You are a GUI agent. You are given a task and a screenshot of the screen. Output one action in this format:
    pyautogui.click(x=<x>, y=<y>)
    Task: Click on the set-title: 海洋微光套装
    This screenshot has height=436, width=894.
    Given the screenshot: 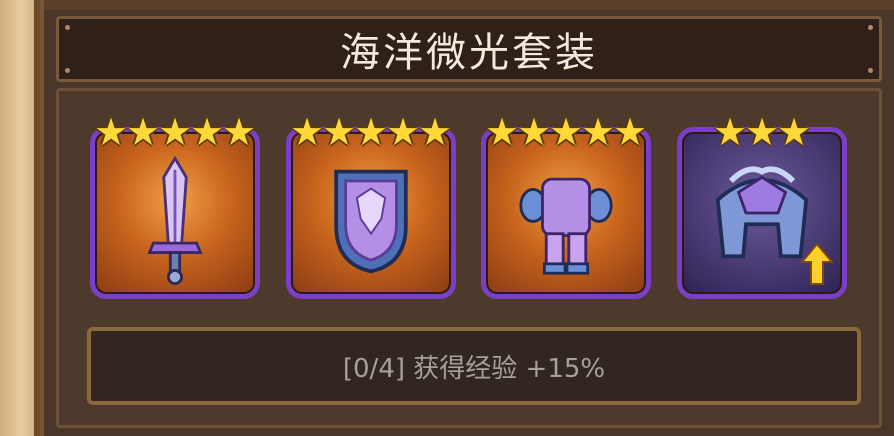 What is the action you would take?
    pyautogui.click(x=469, y=53)
    